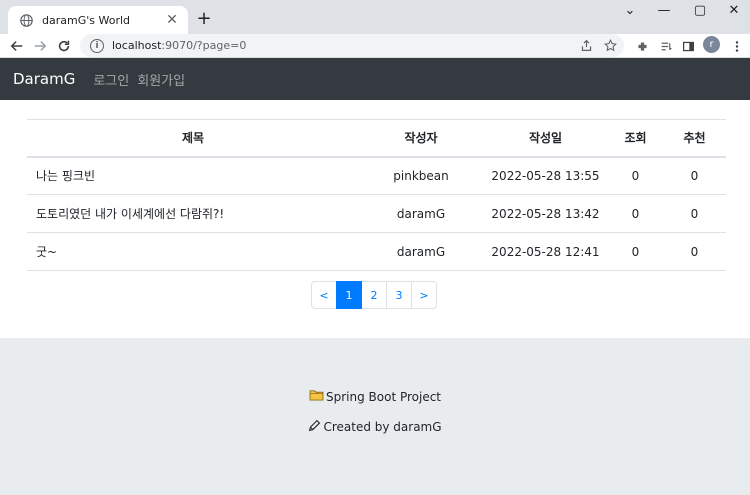  Describe the element at coordinates (111, 79) in the screenshot. I see `nav-login-link: 로그인` at that location.